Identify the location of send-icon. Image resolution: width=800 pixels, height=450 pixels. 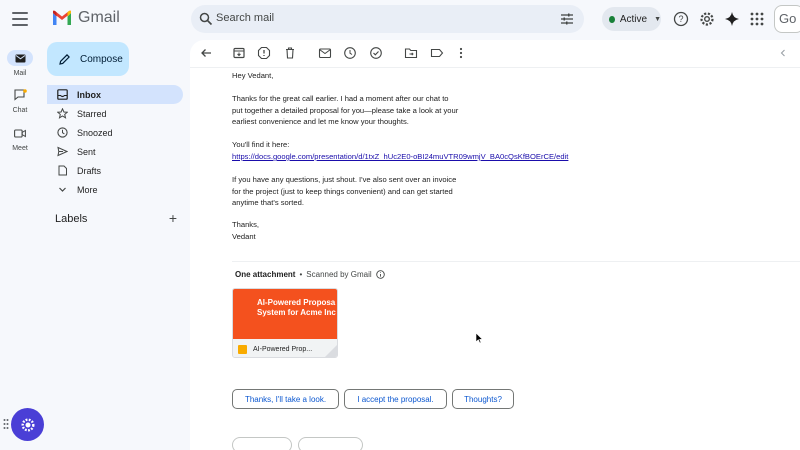
(62, 151).